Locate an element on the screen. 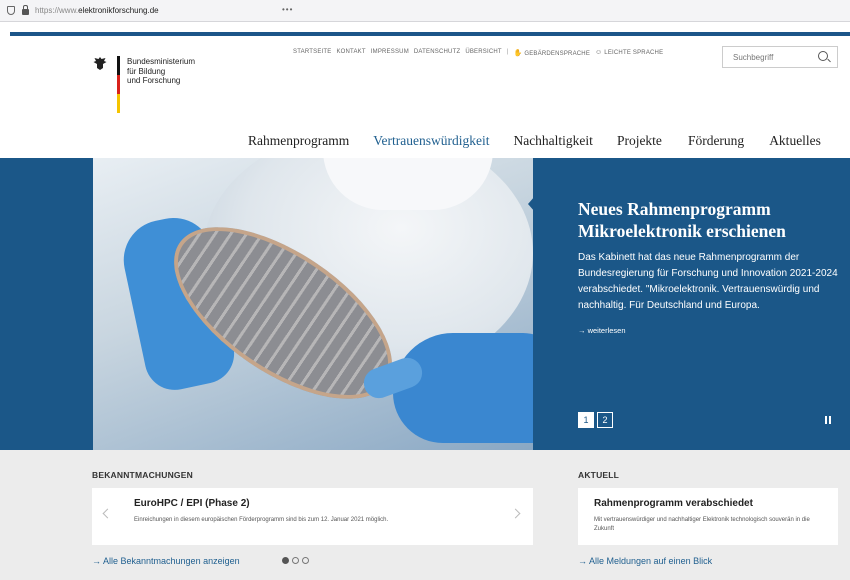 The width and height of the screenshot is (850, 580). header-accent-line is located at coordinates (430, 34).